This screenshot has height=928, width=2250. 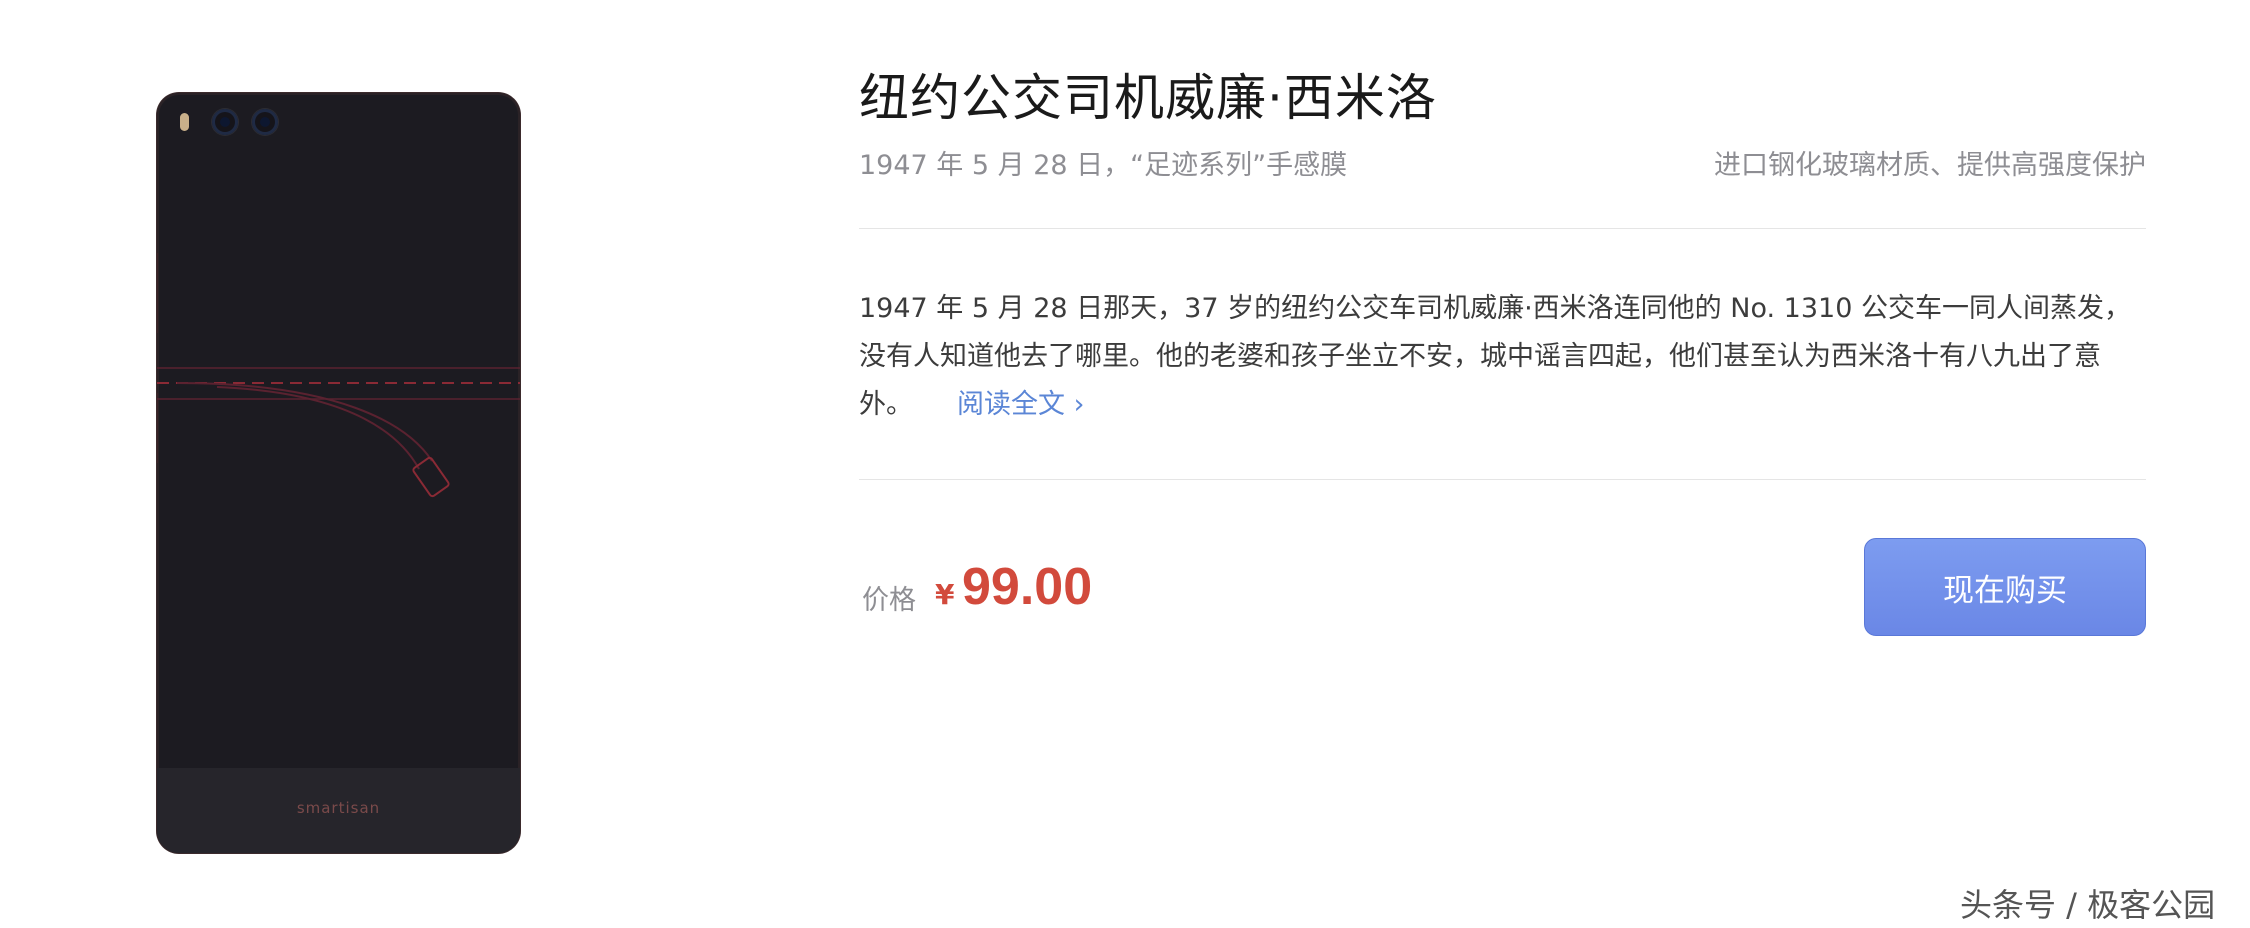 What do you see at coordinates (1103, 165) in the screenshot?
I see `product-subtitle: 1947 年 5 月 28 日，“足迹系列”手感膜` at bounding box center [1103, 165].